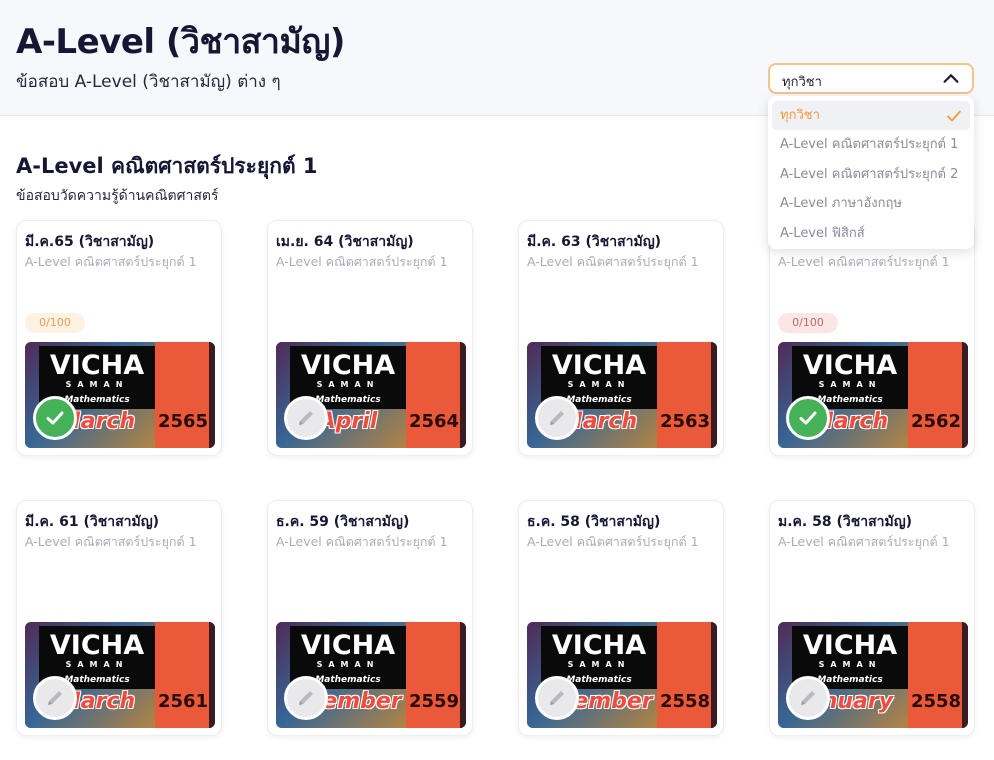 The height and width of the screenshot is (760, 994). What do you see at coordinates (871, 116) in the screenshot?
I see `menu-item-all: ทุกวิชา` at bounding box center [871, 116].